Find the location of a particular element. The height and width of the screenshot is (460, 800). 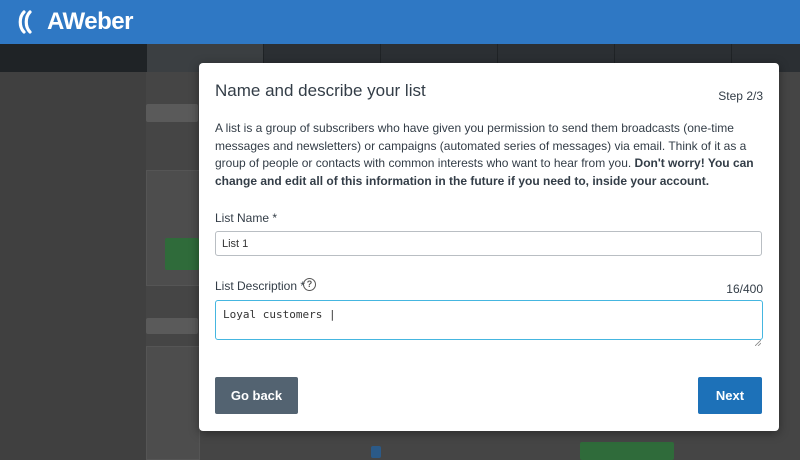

top-header: AWeber is located at coordinates (400, 22).